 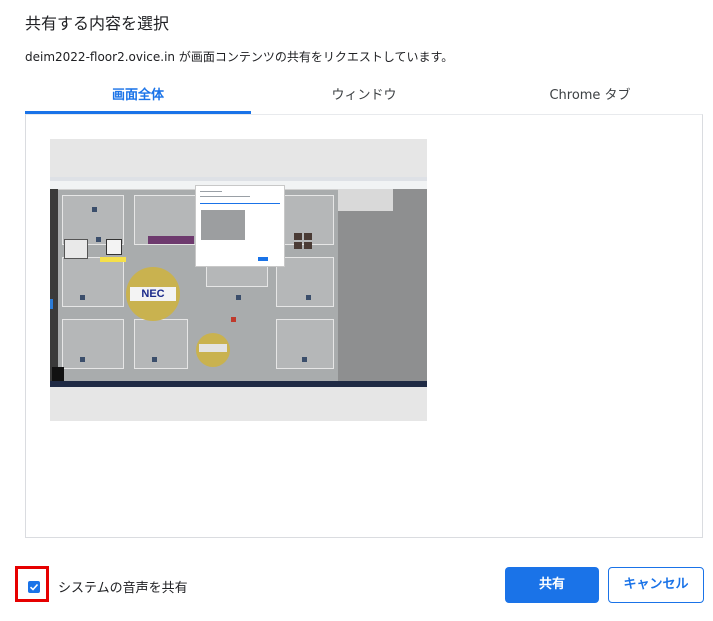 I want to click on system-audio-checkbox, so click(x=34, y=587).